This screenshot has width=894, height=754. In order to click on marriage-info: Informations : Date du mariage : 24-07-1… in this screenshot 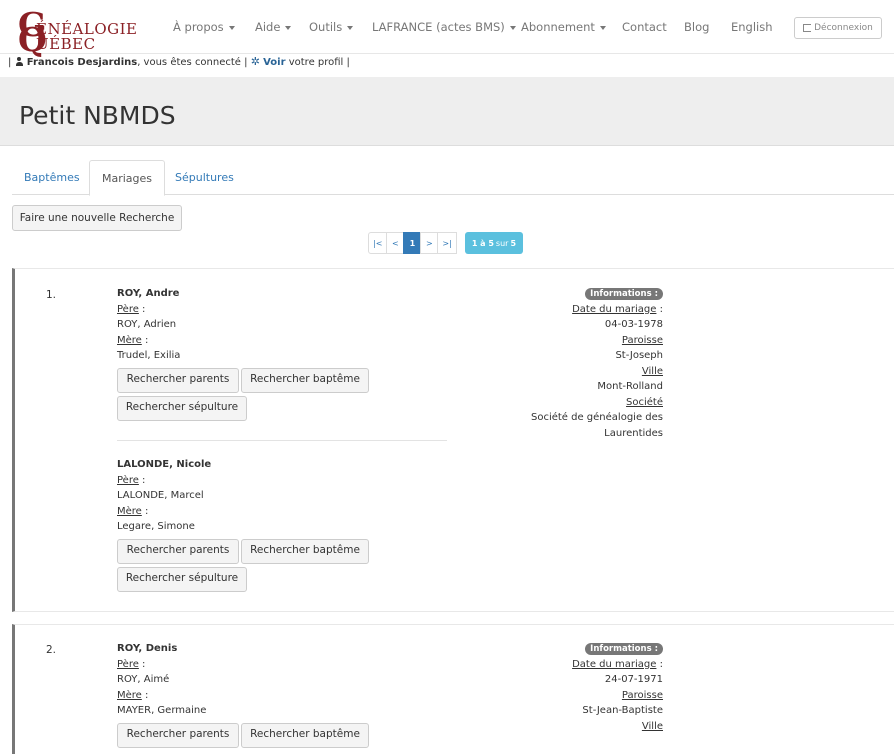, I will do `click(549, 687)`.